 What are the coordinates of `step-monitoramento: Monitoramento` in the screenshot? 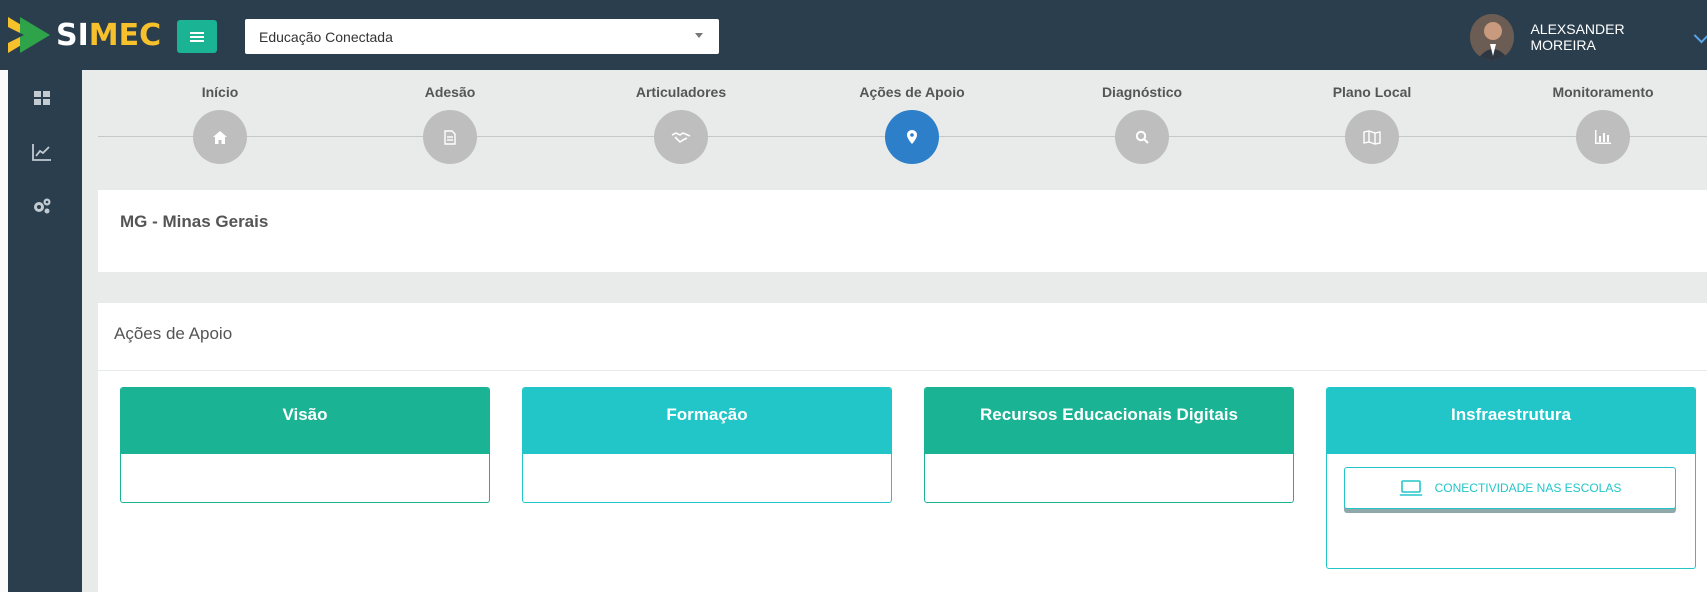 It's located at (1603, 117).